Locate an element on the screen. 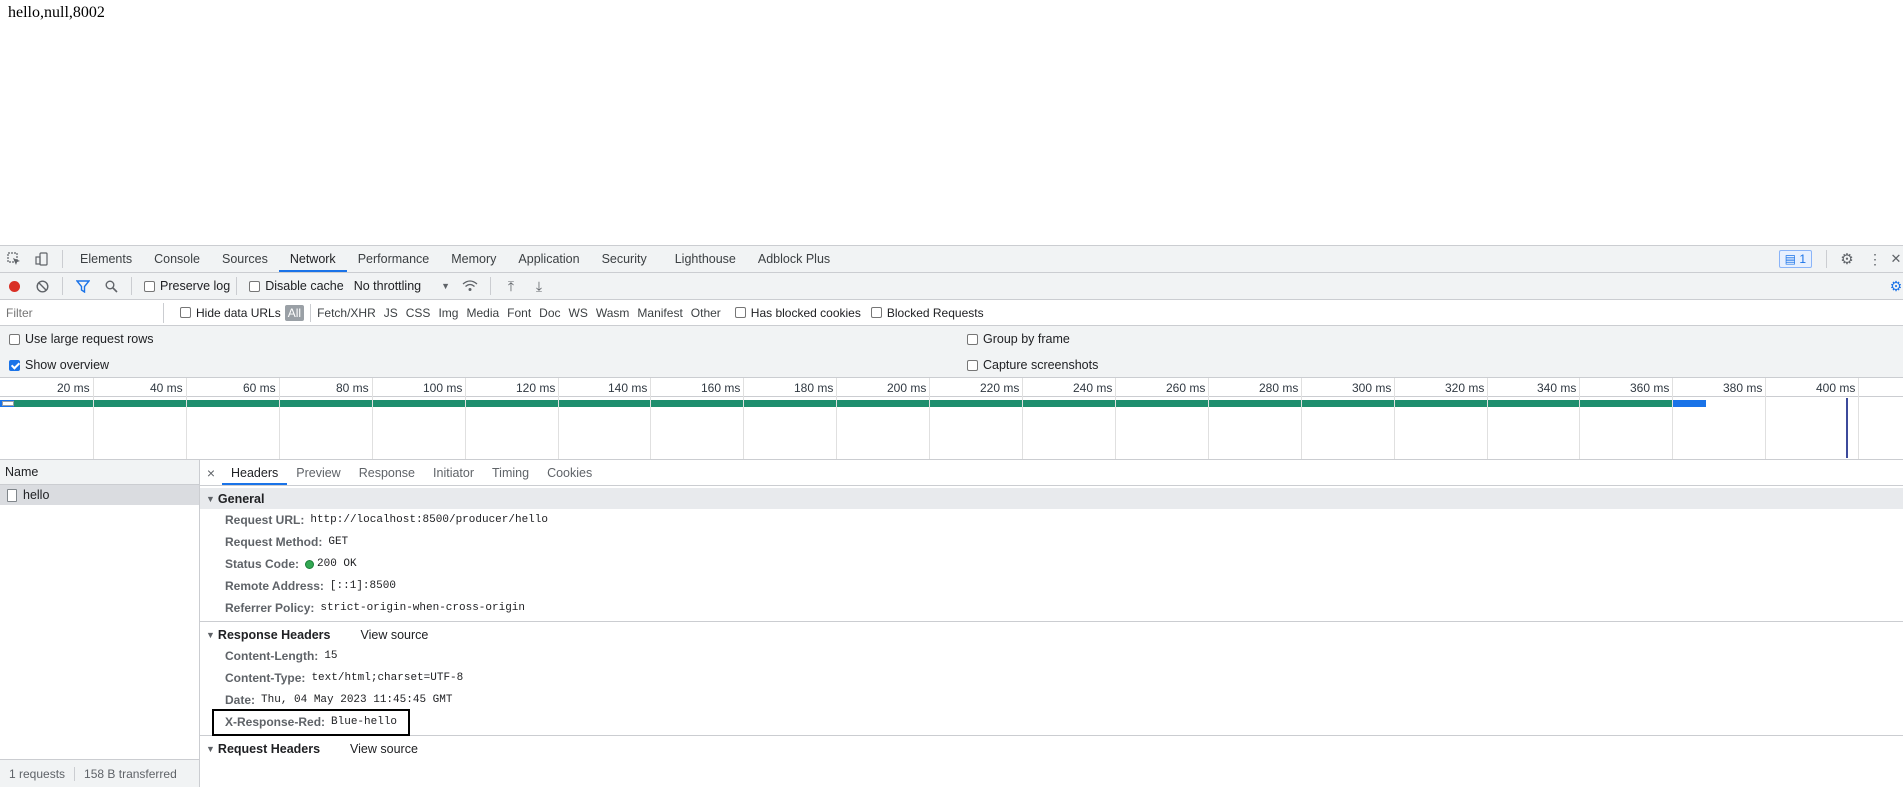 The image size is (1903, 787). overview-tick-label: 140 ms is located at coordinates (628, 388).